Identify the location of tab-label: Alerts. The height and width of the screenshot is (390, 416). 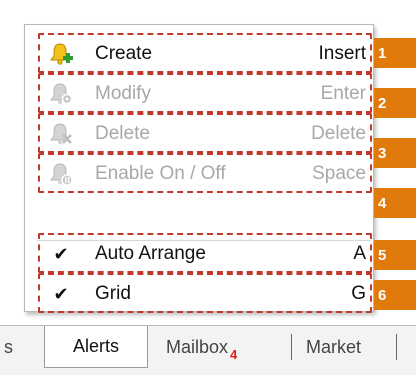
(95, 346).